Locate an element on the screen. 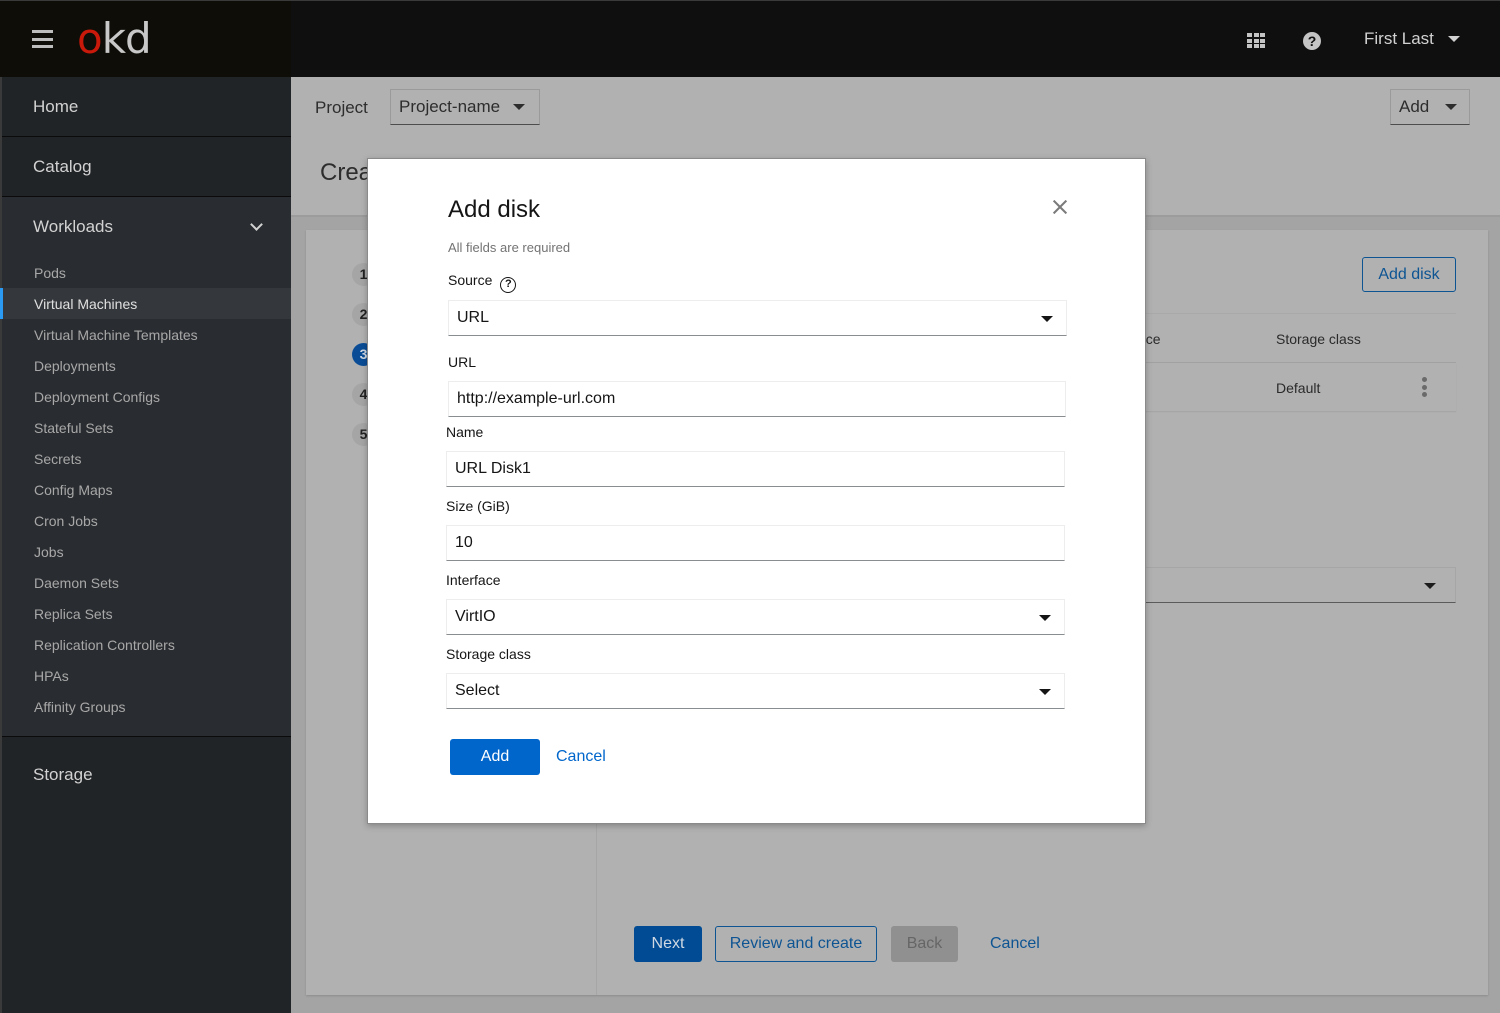  sidebar-item-label: Catalog is located at coordinates (62, 166).